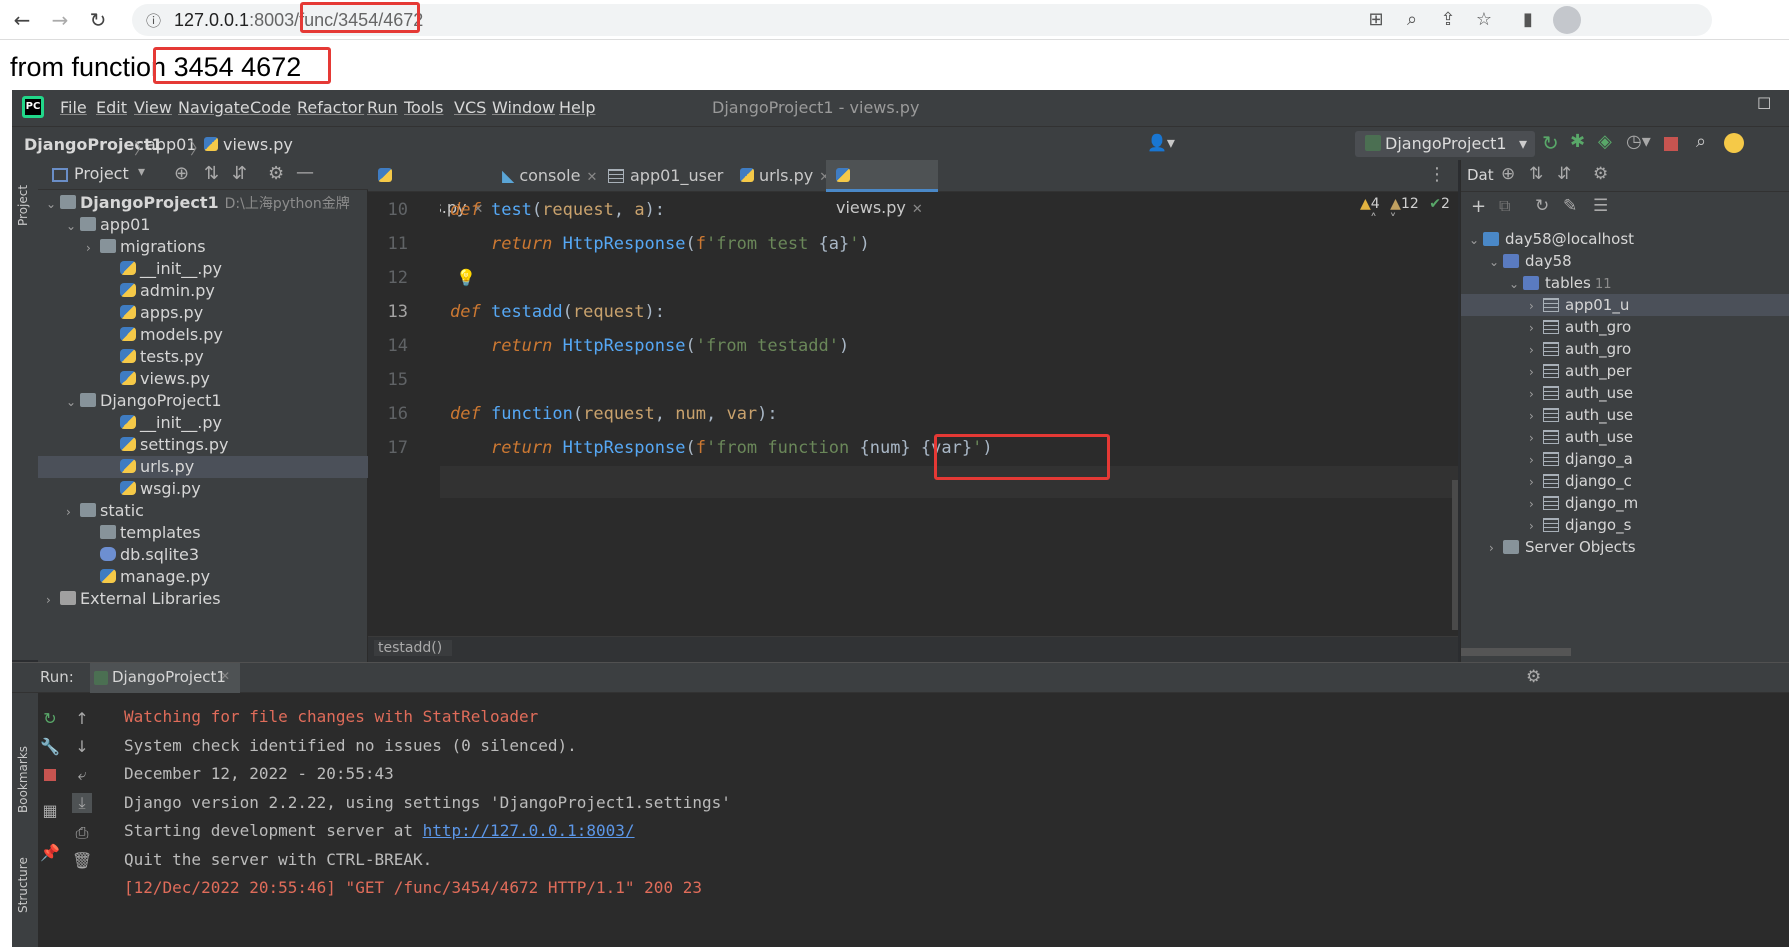 This screenshot has height=947, width=1789. I want to click on db-tree-item: › django_a, so click(1625, 459).